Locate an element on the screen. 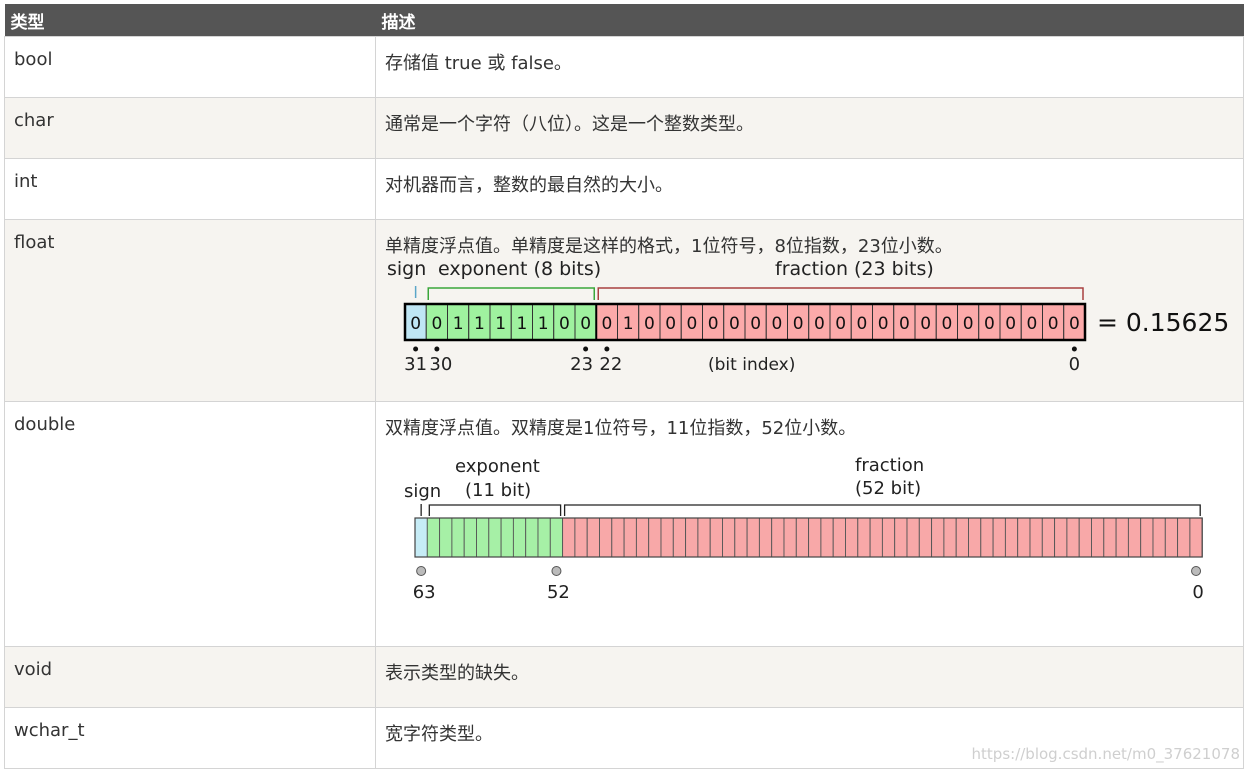  bit-index-label: 63 is located at coordinates (424, 591).